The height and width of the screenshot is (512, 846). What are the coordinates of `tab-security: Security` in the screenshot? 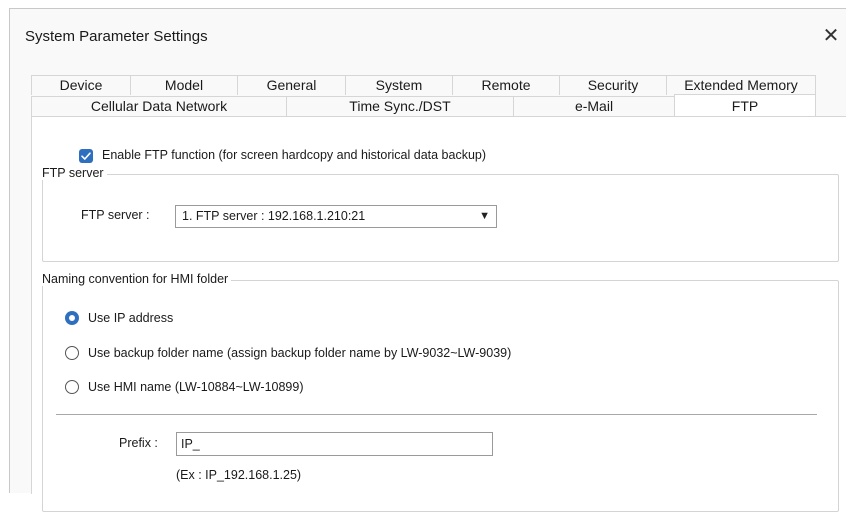 It's located at (612, 85).